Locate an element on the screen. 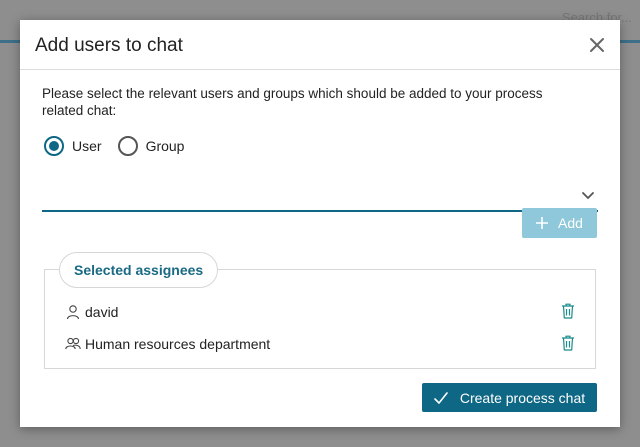 This screenshot has height=447, width=640. radio-group-label: Group is located at coordinates (165, 146).